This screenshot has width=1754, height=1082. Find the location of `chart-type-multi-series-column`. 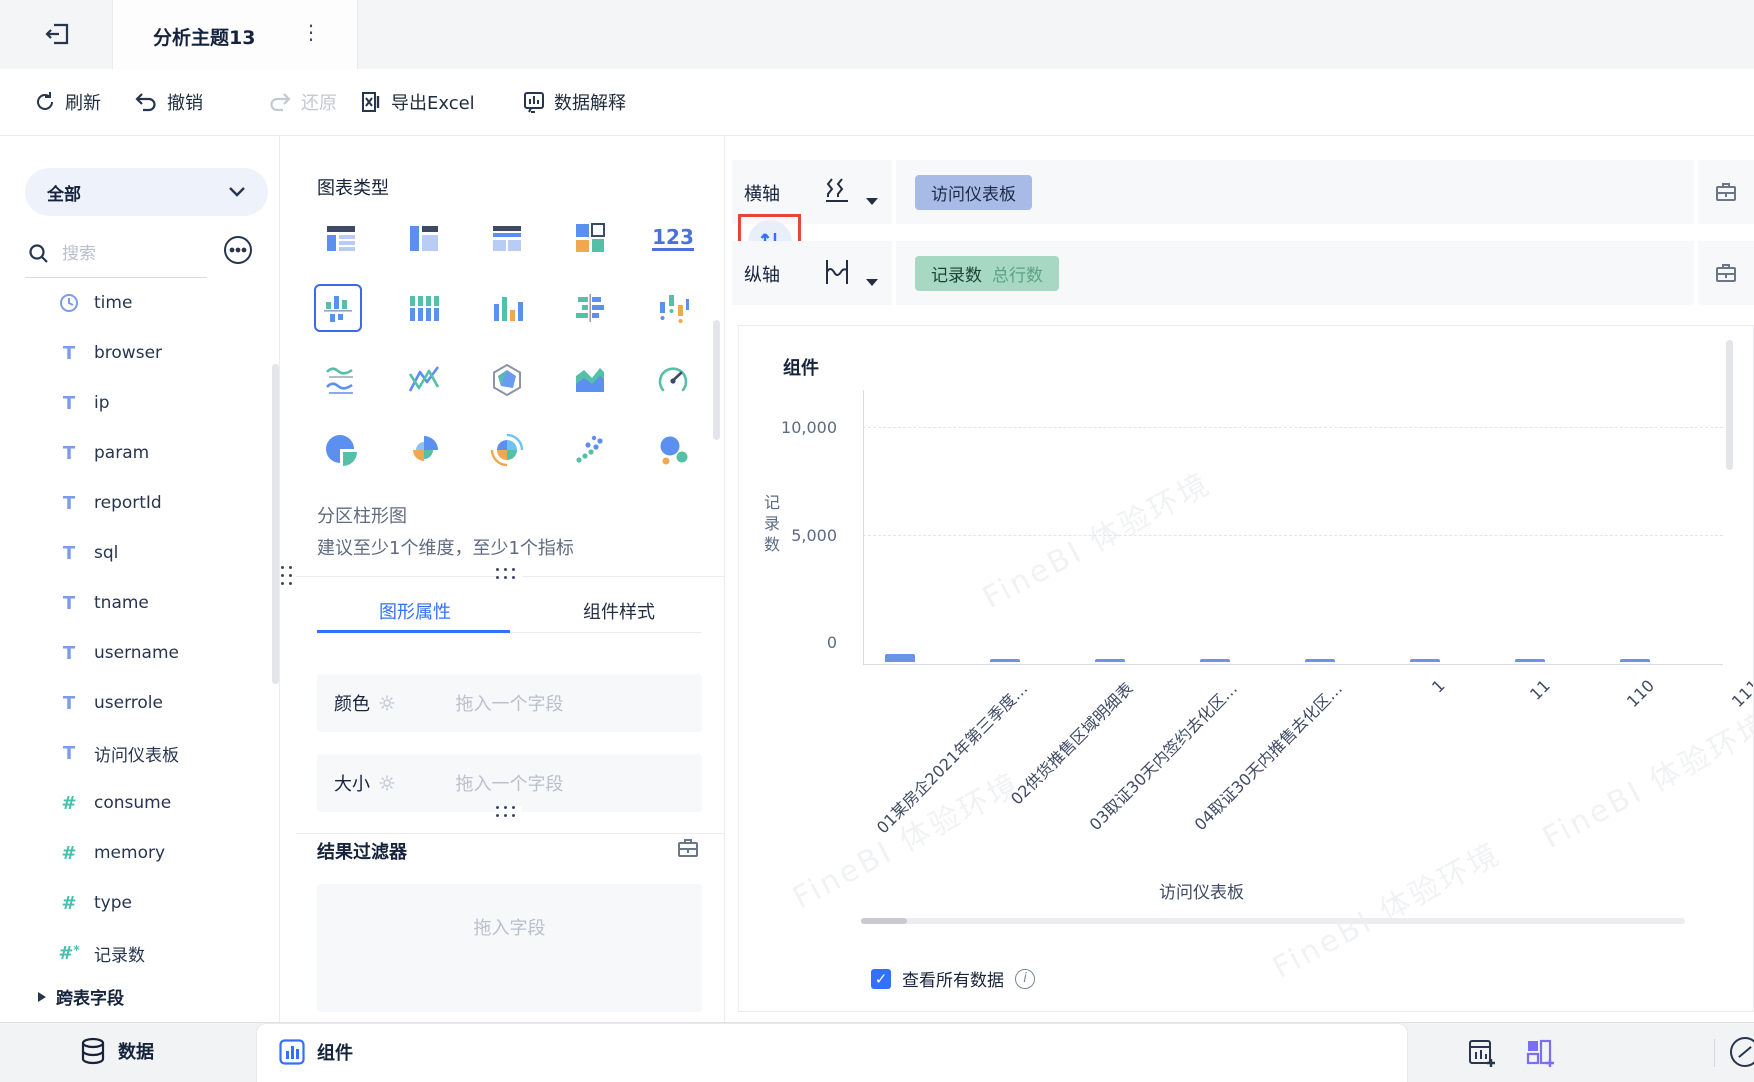

chart-type-multi-series-column is located at coordinates (424, 308).